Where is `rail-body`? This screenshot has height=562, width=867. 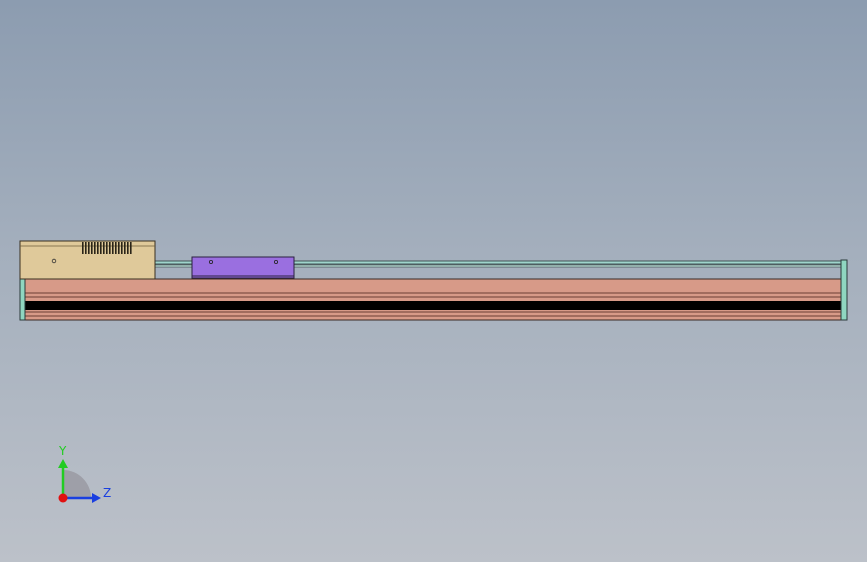 rail-body is located at coordinates (433, 299).